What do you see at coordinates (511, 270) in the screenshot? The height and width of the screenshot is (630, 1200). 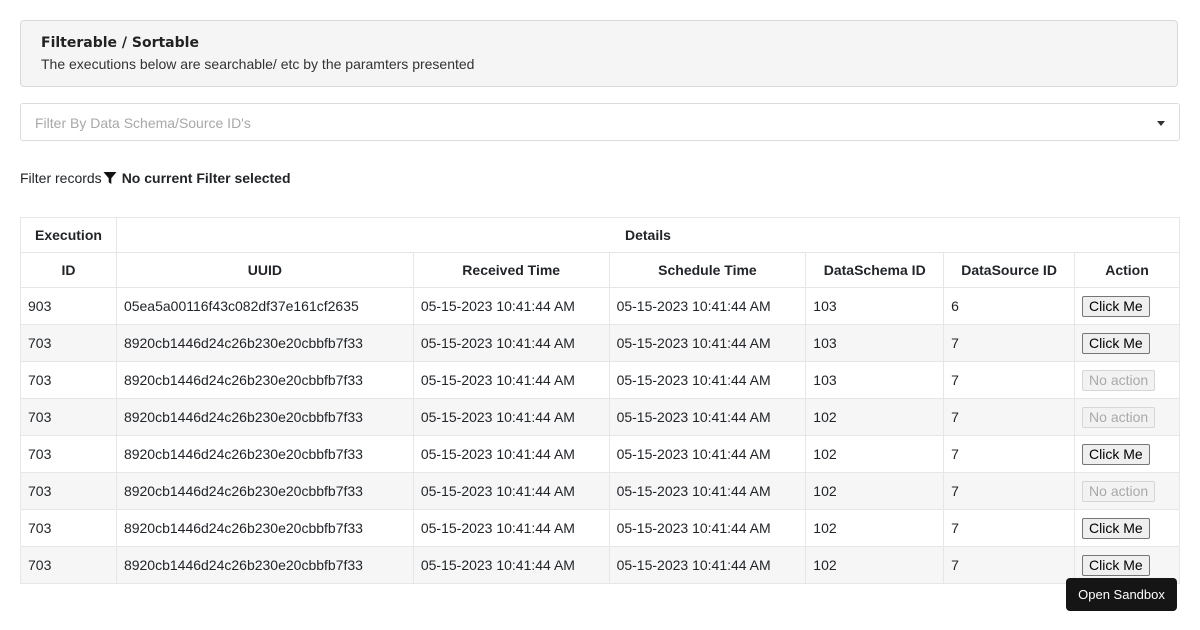 I see `column-header-received-time: Received Time` at bounding box center [511, 270].